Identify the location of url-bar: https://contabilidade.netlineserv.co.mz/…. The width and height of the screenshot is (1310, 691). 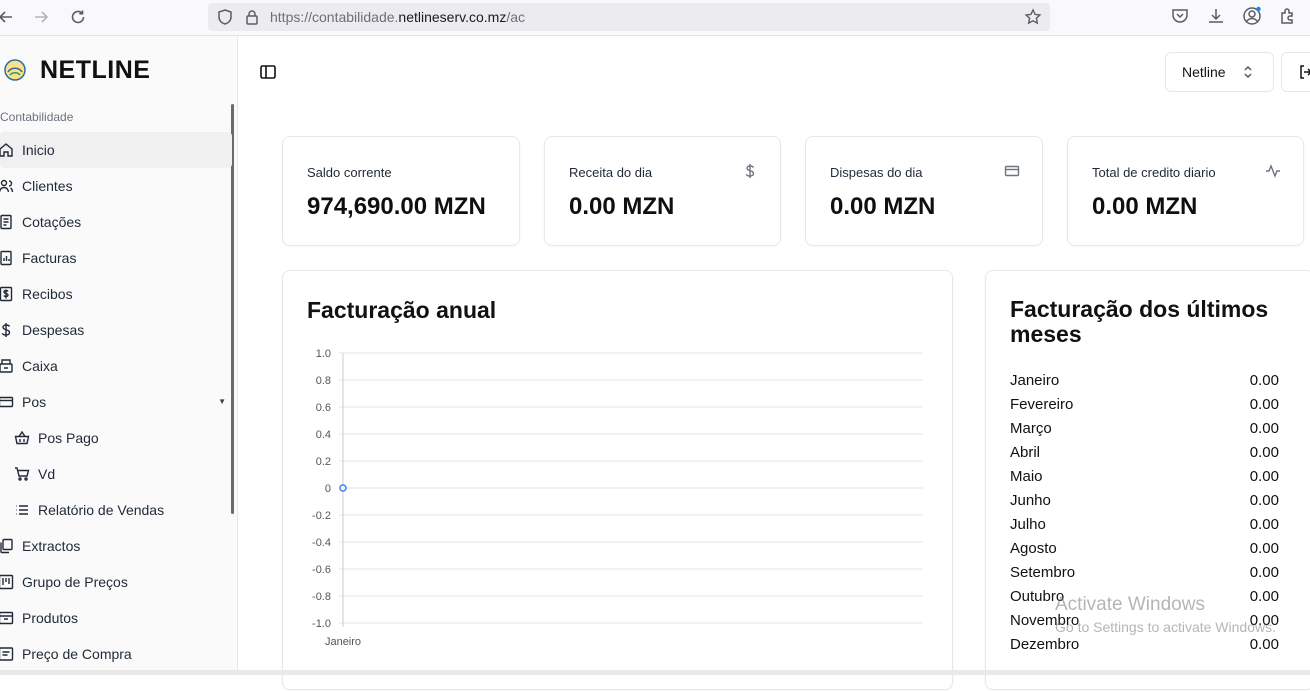
(629, 17).